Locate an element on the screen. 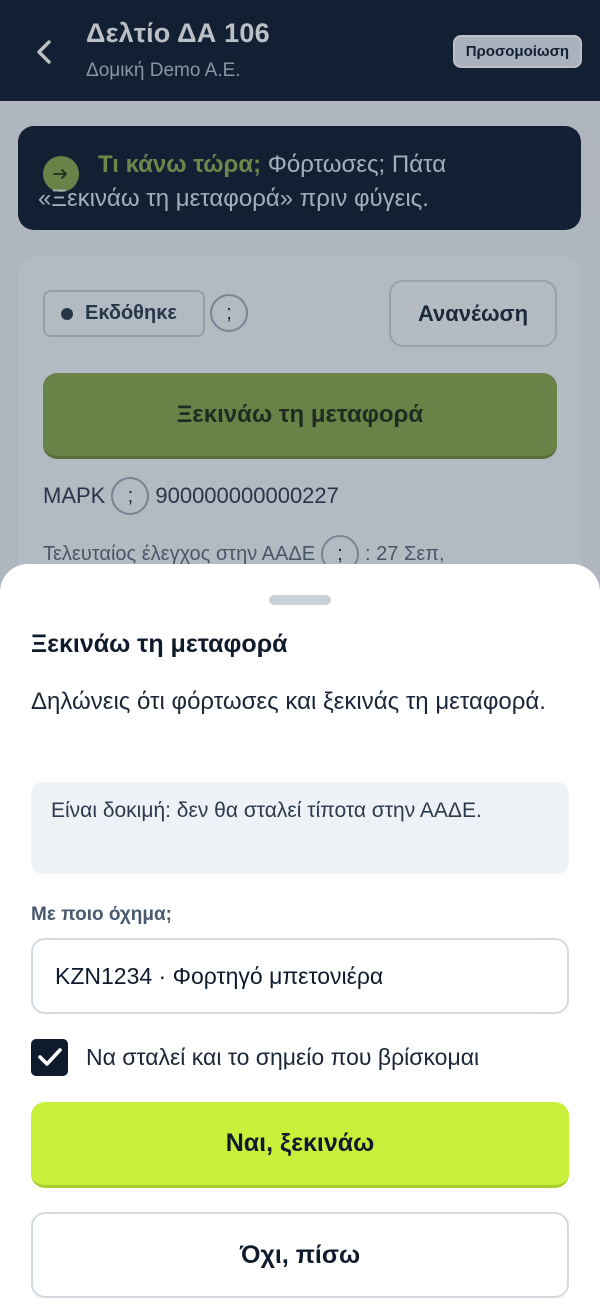  send-location-row: Να σταλεί και το σημείο που βρίσκομαι is located at coordinates (255, 1057).